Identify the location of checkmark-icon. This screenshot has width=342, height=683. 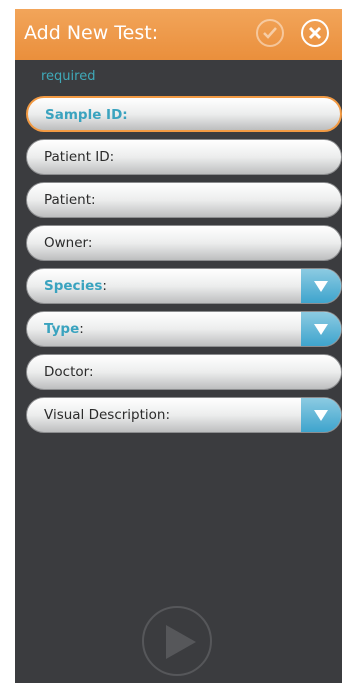
(270, 33).